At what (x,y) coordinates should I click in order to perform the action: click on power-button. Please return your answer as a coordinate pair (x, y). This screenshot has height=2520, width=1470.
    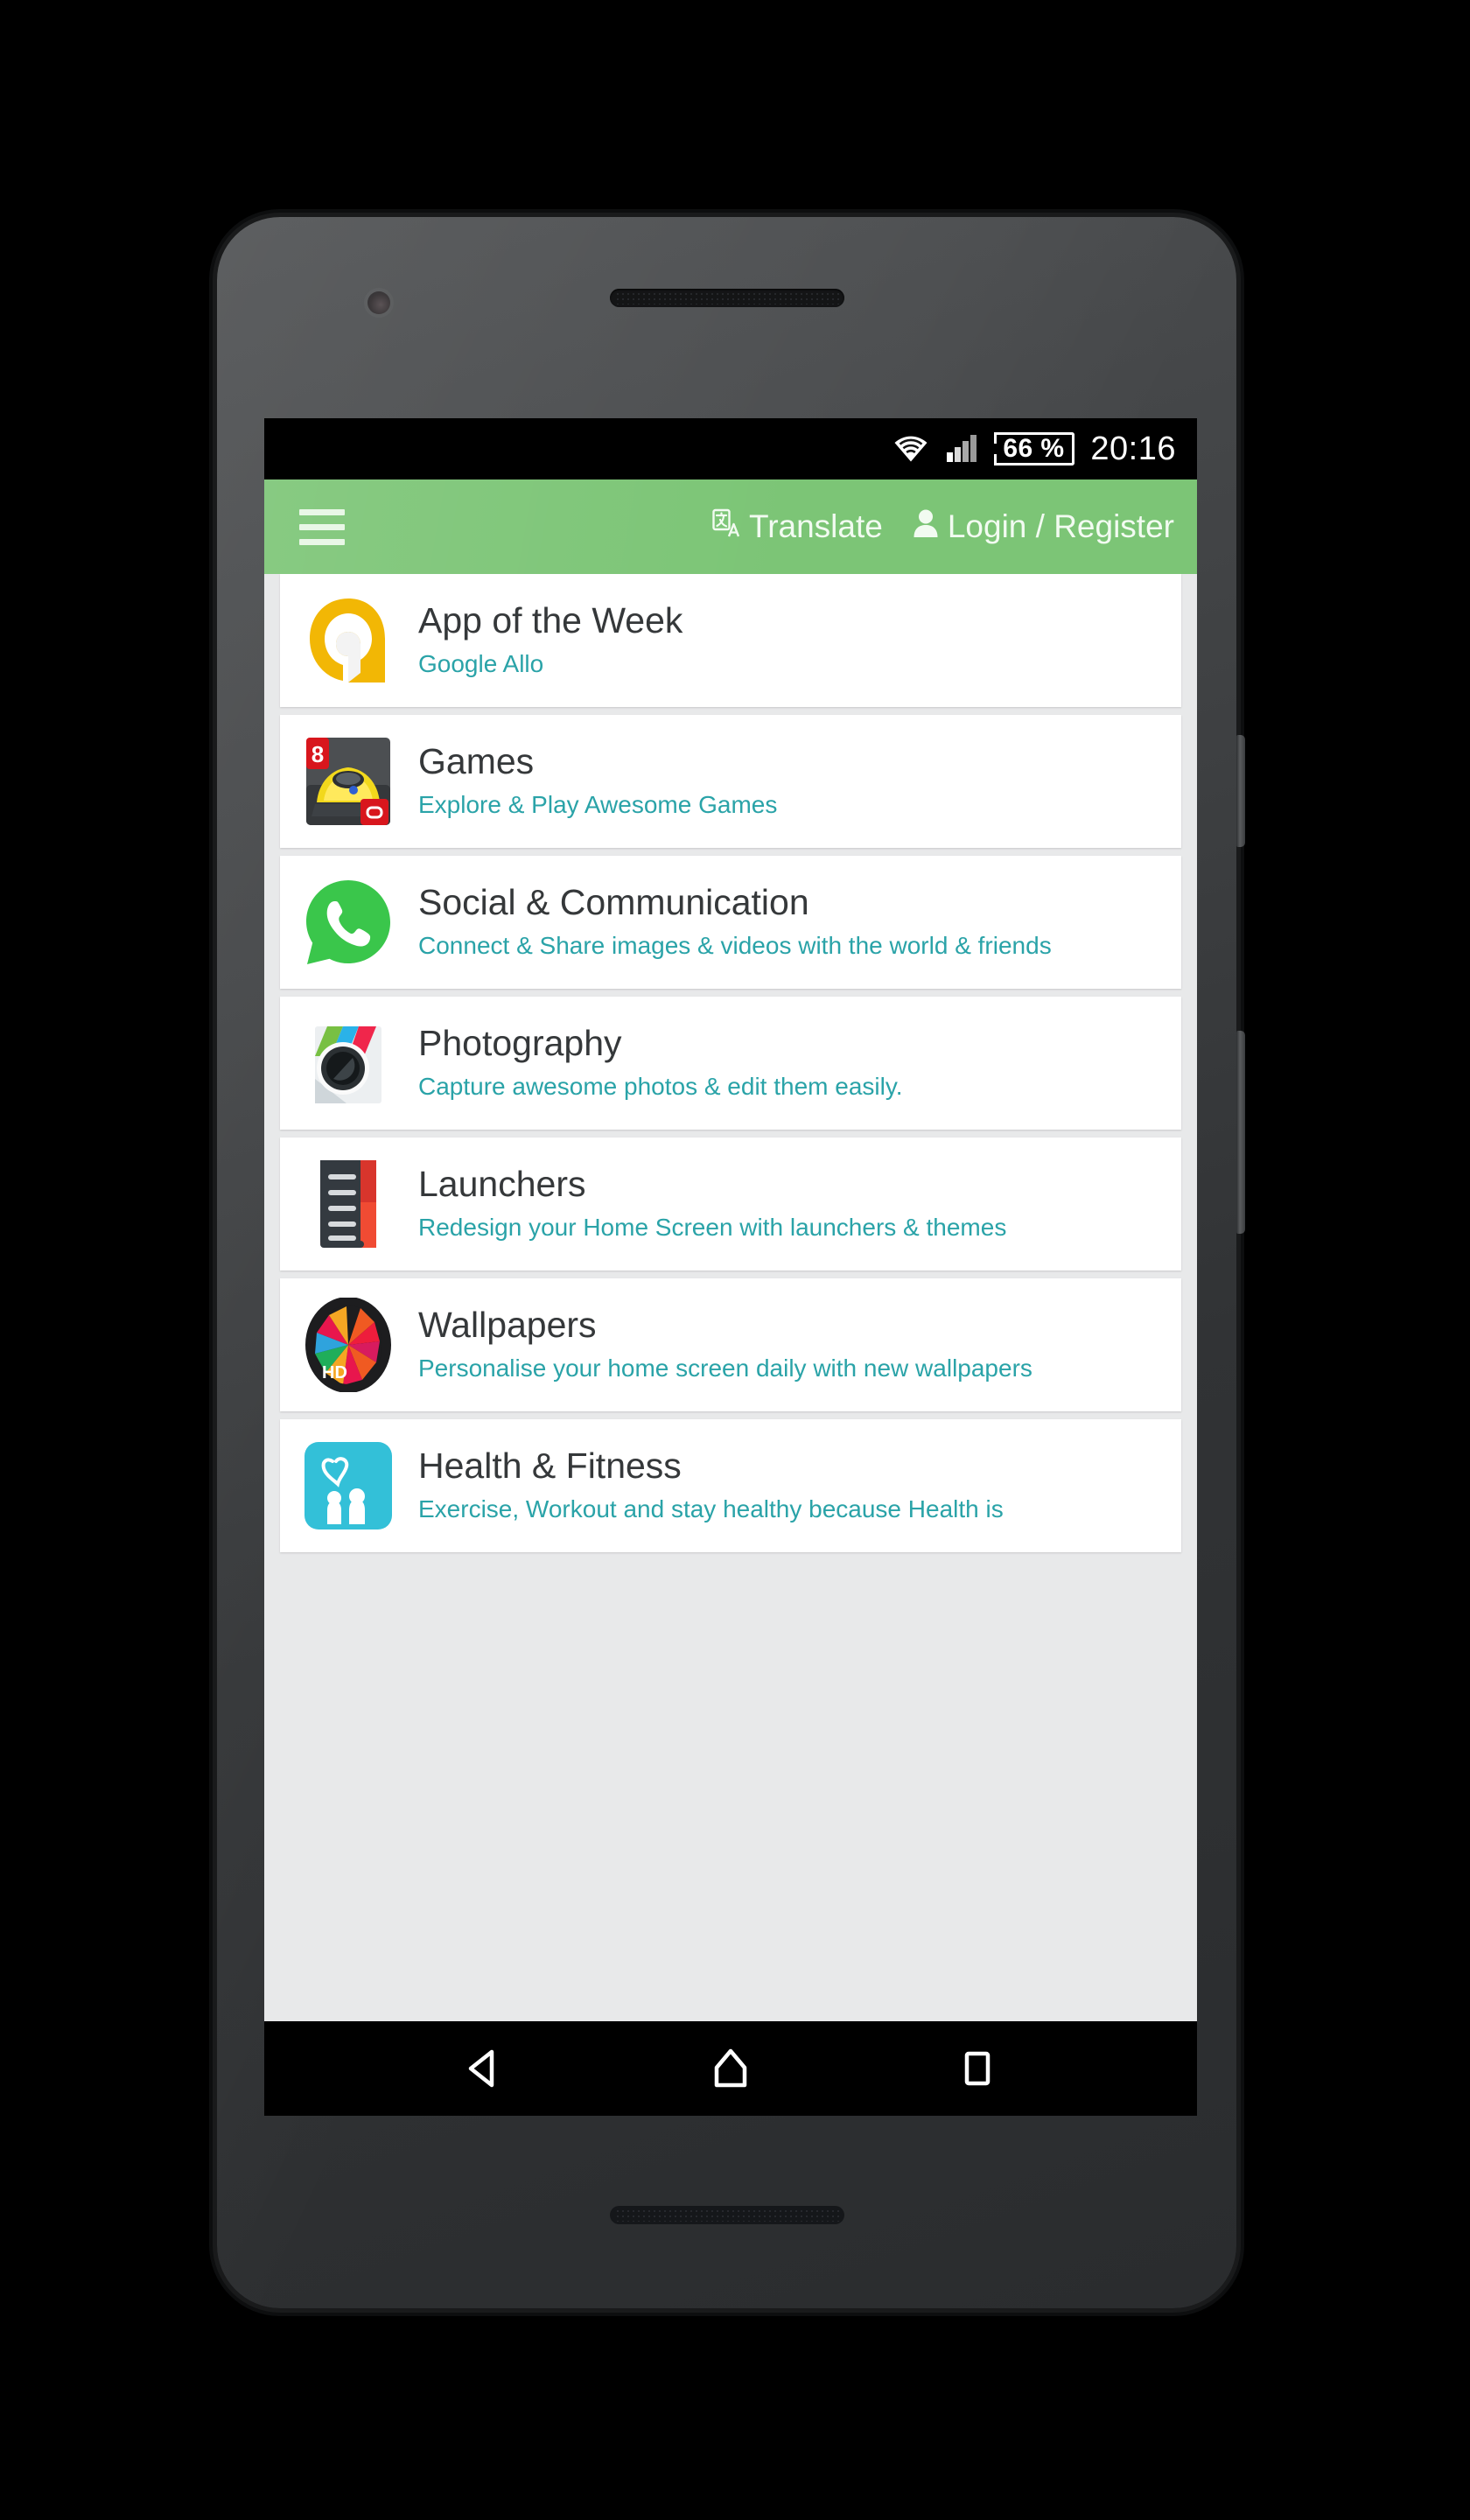
    Looking at the image, I should click on (1240, 791).